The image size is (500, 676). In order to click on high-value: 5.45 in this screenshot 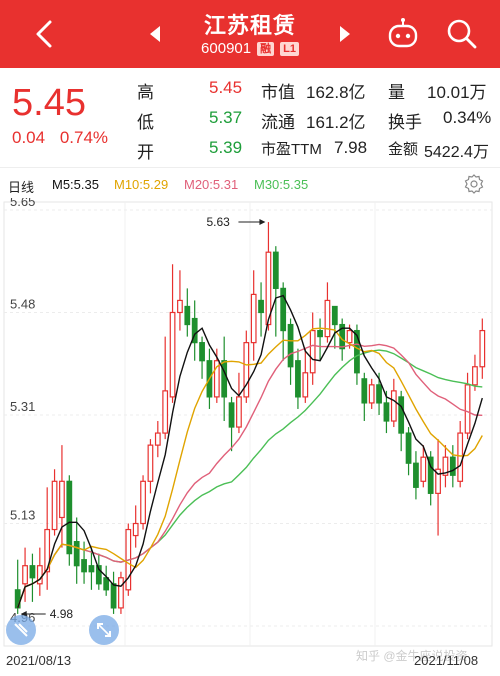, I will do `click(226, 87)`.